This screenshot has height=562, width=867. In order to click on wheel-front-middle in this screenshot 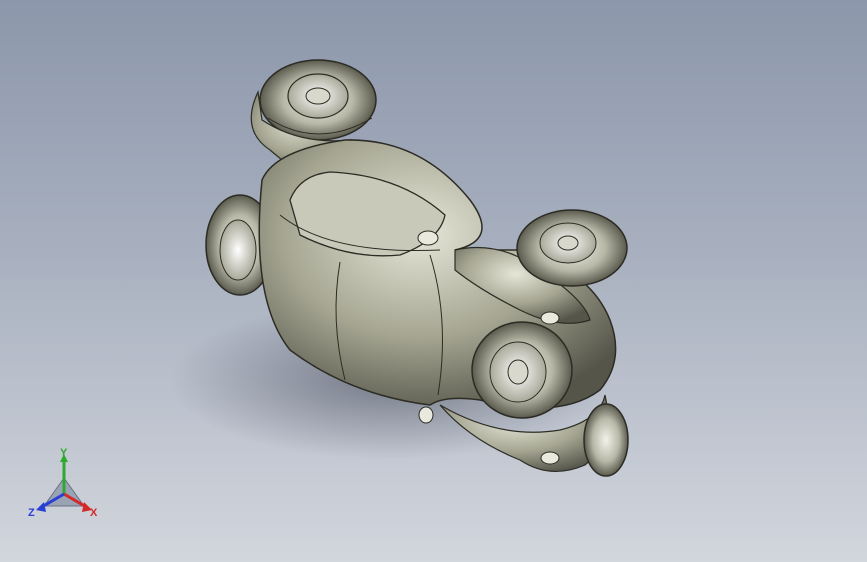, I will do `click(522, 370)`.